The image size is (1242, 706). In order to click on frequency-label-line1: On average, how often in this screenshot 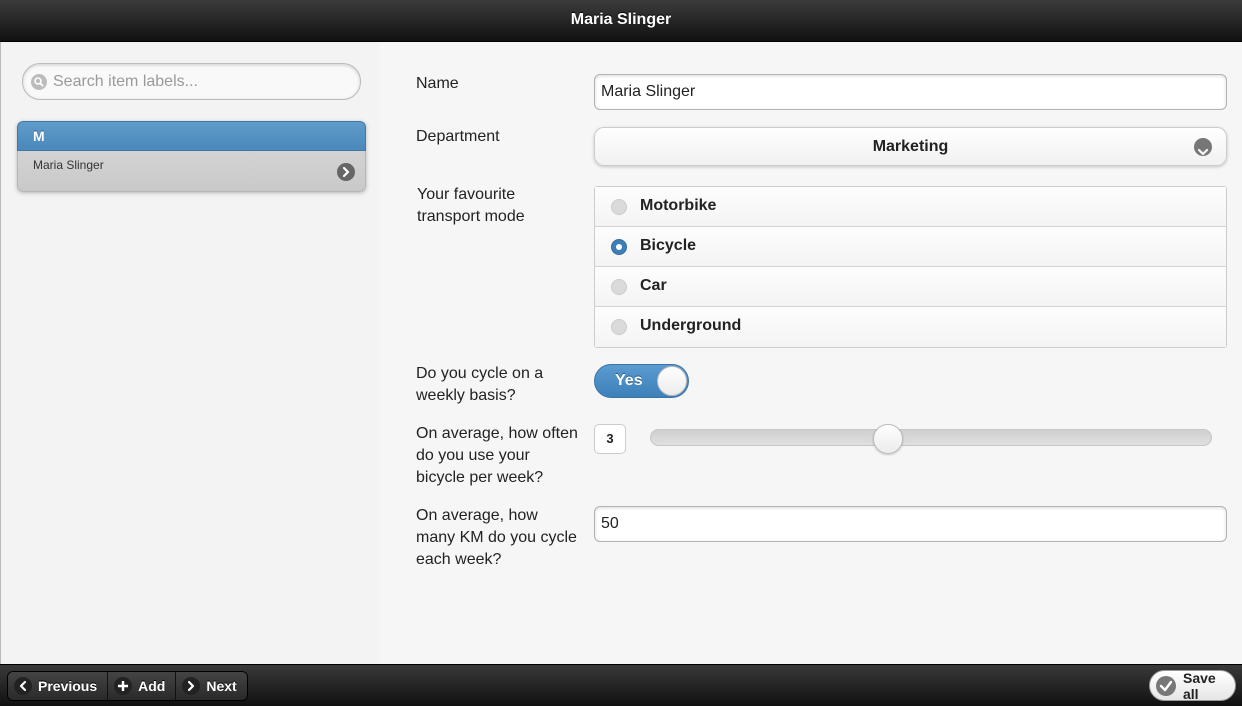, I will do `click(497, 433)`.